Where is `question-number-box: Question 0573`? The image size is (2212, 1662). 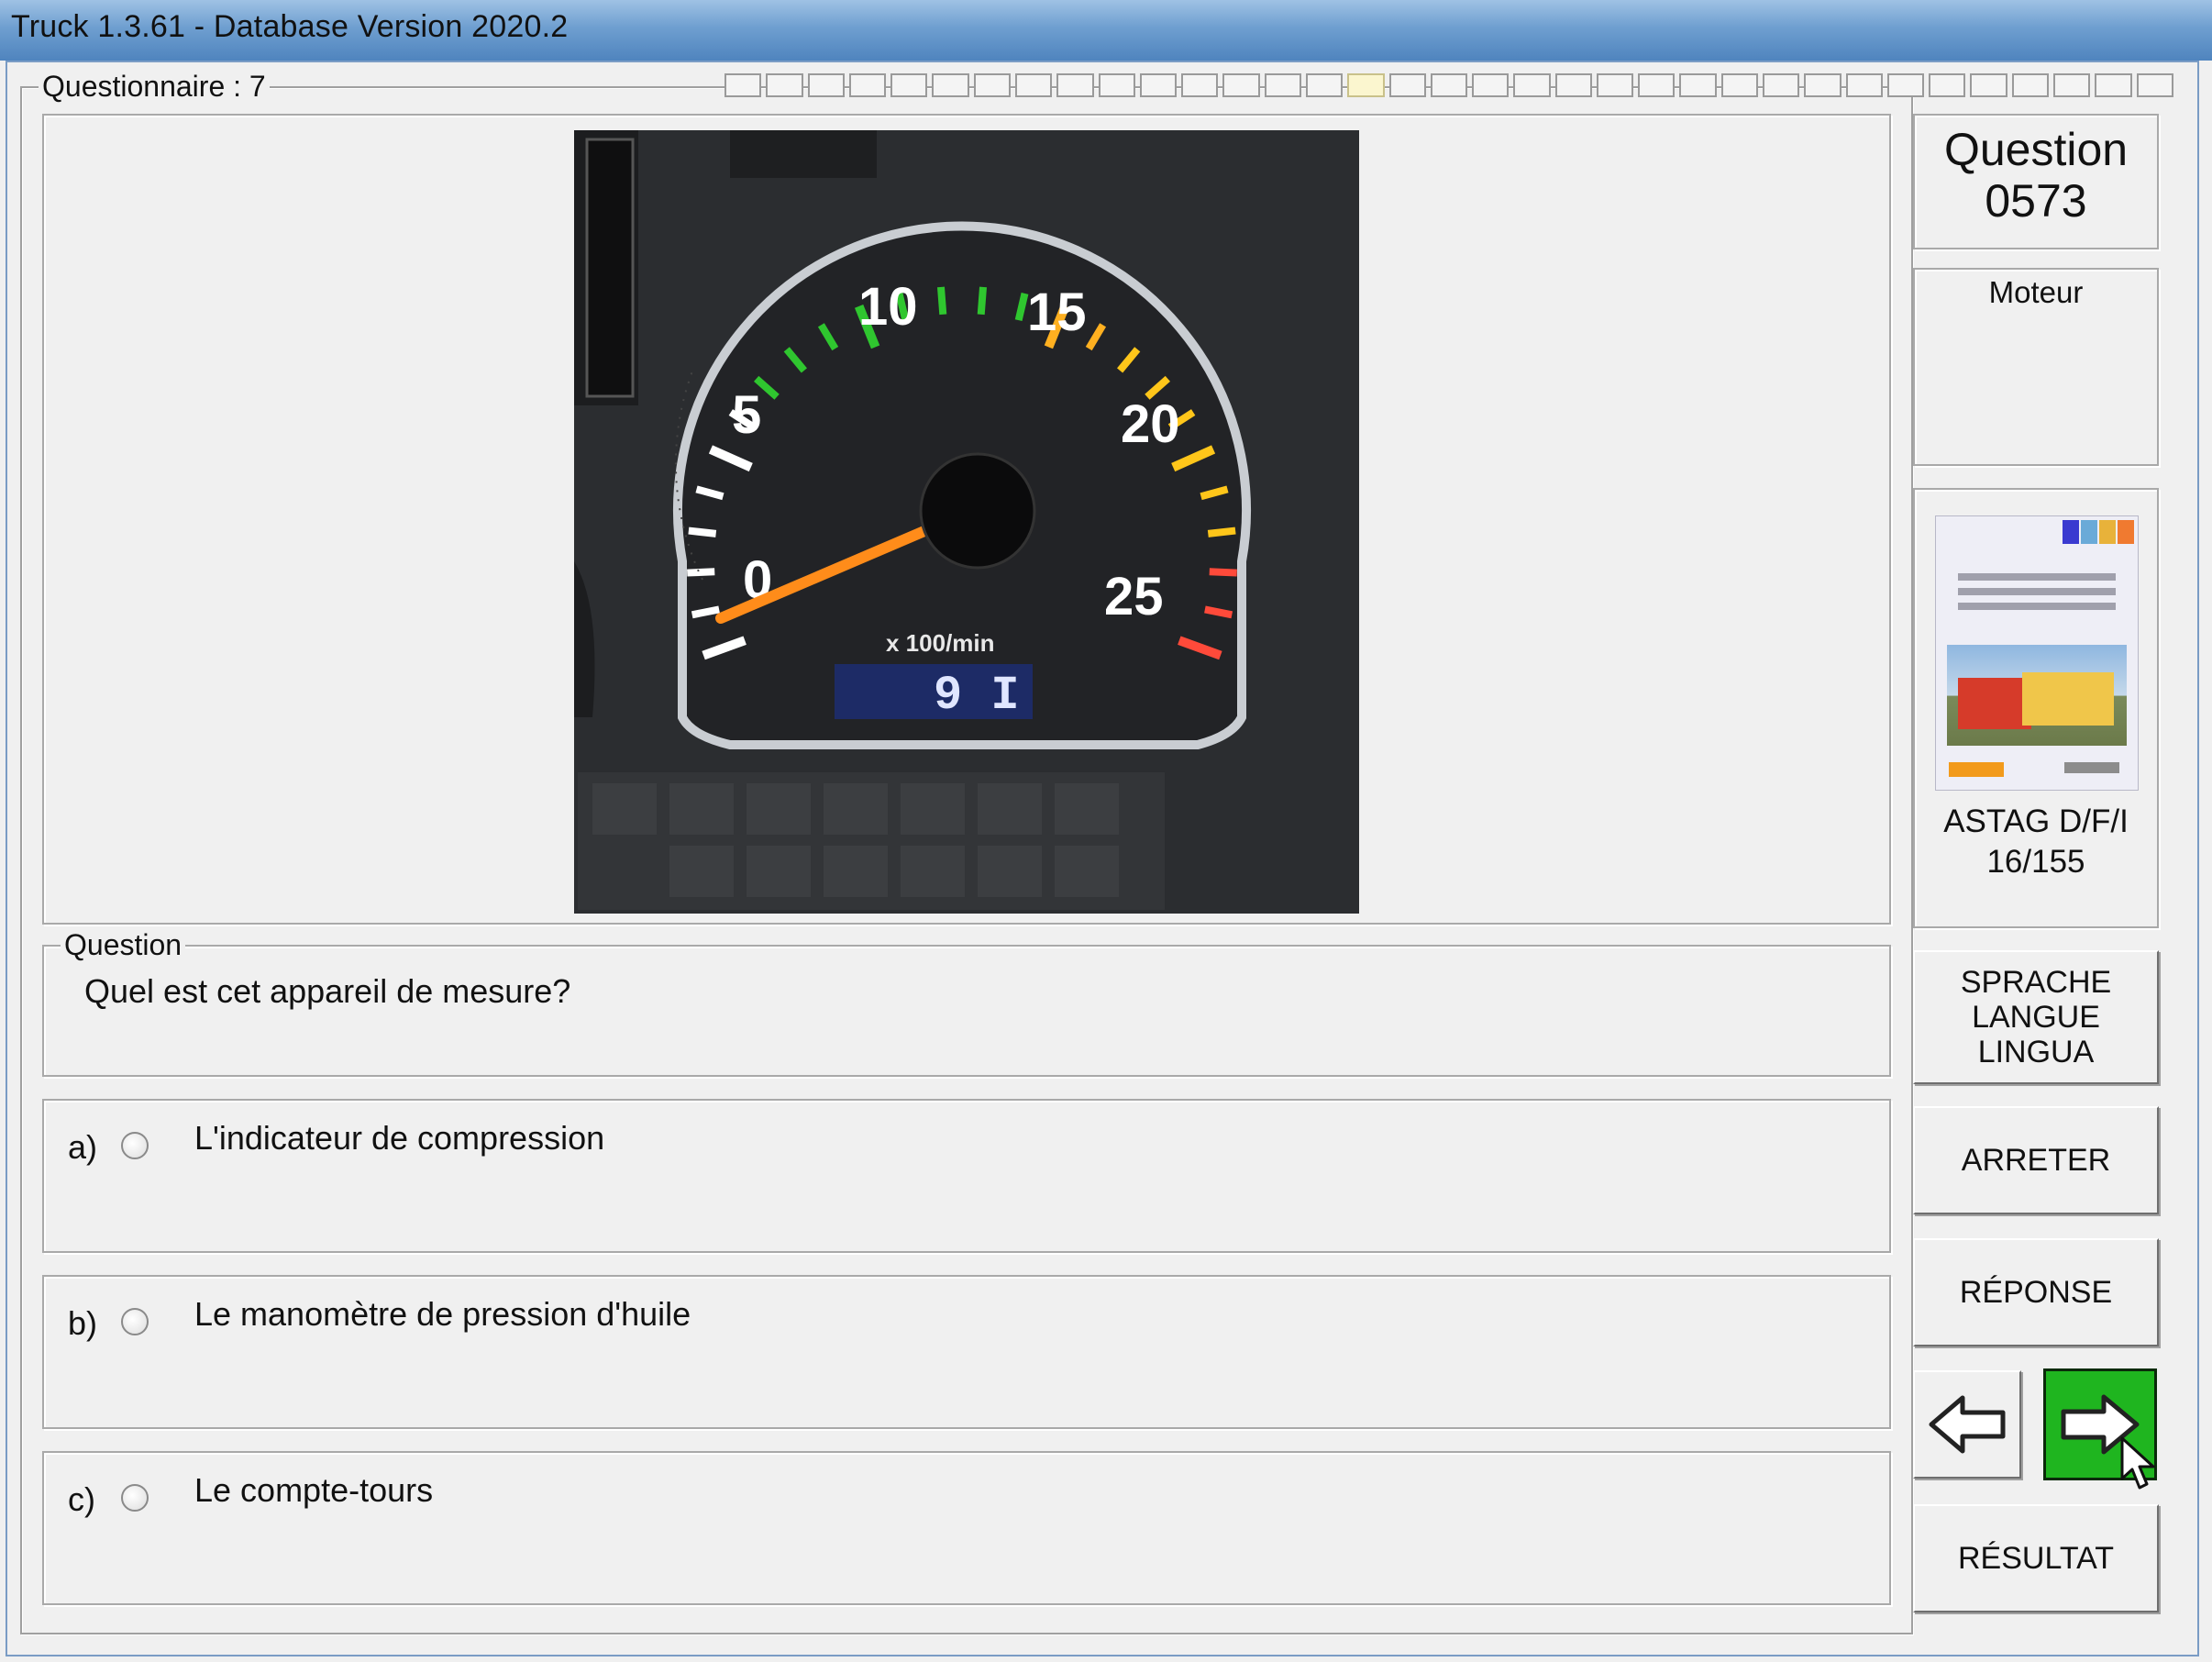 question-number-box: Question 0573 is located at coordinates (2036, 181).